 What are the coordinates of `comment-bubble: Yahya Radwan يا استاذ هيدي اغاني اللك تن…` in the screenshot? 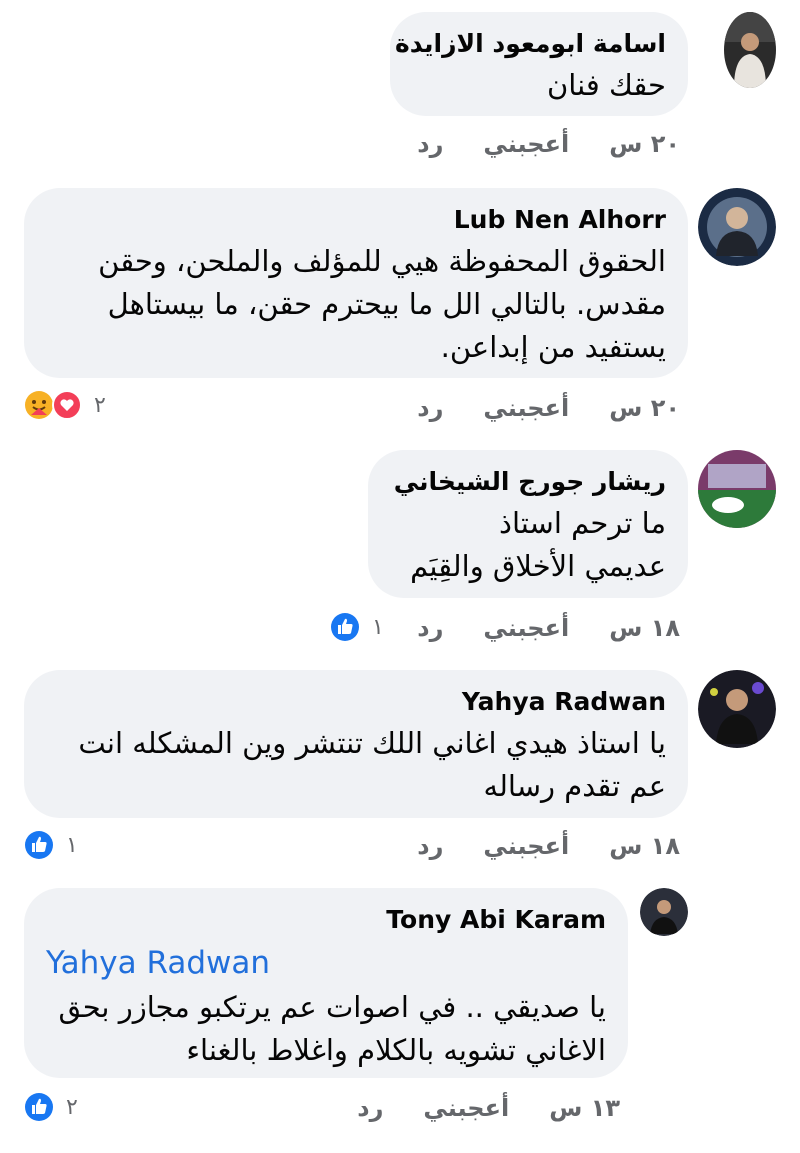 It's located at (356, 744).